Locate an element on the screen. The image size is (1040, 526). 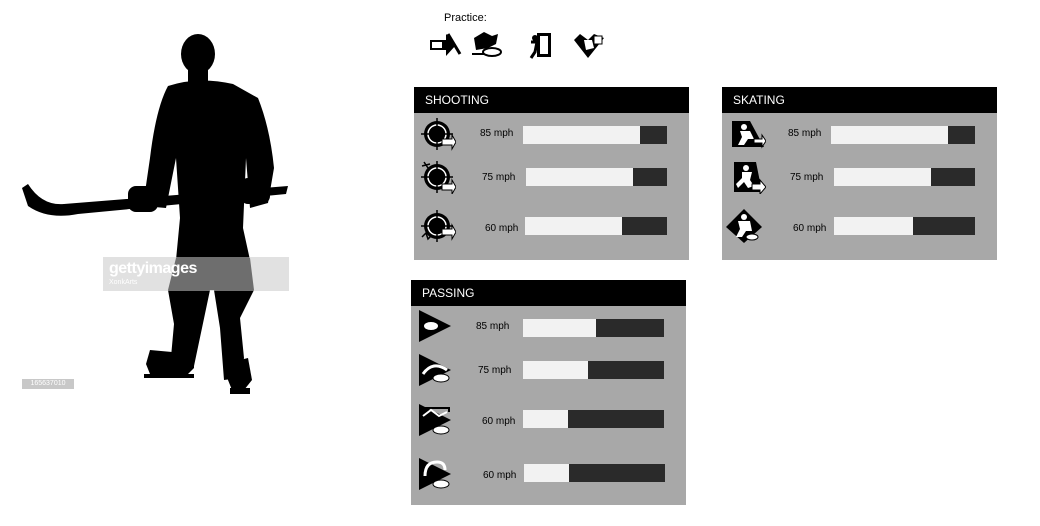
passing-row-2: 75 mph is located at coordinates (548, 374).